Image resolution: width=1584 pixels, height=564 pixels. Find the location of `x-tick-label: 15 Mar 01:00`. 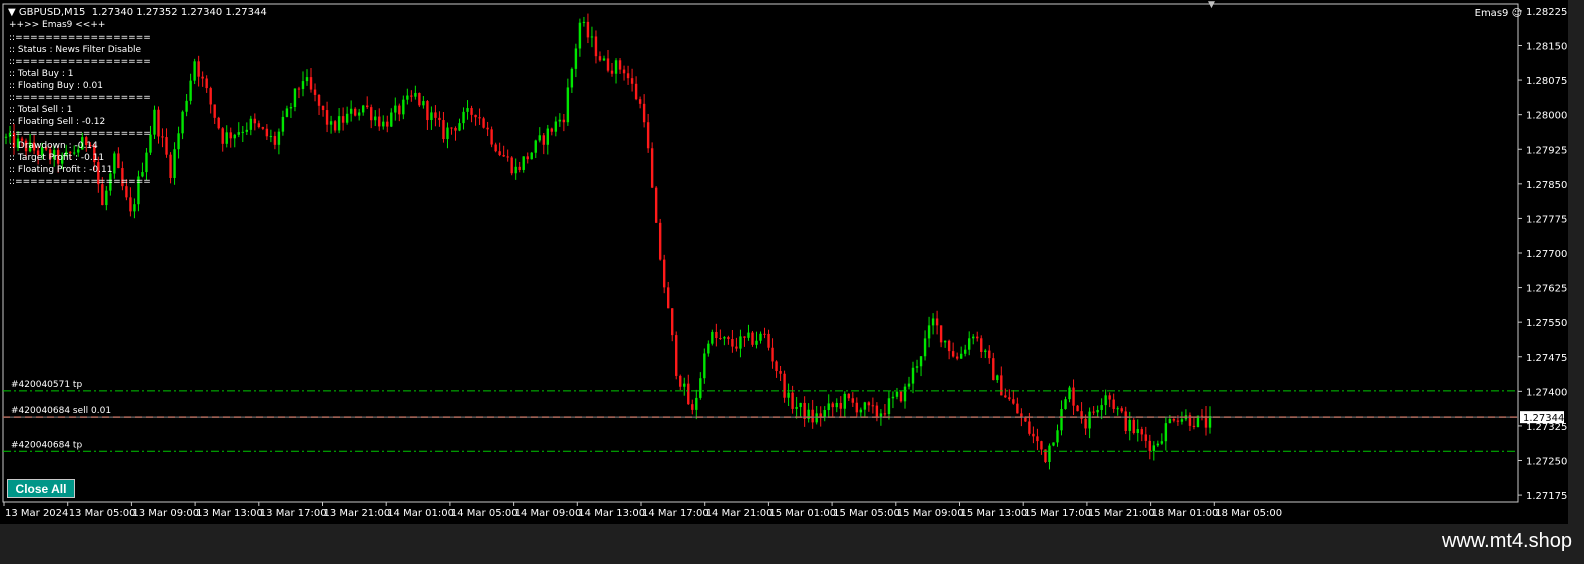

x-tick-label: 15 Mar 01:00 is located at coordinates (802, 513).